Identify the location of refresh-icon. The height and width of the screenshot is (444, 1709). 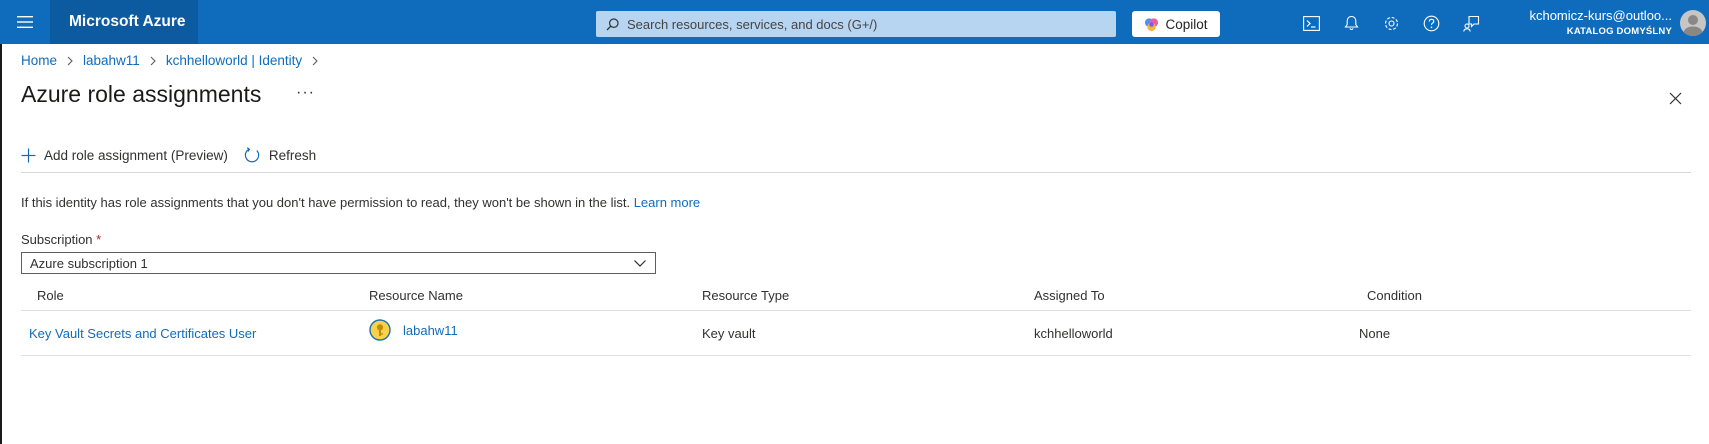
(251, 154).